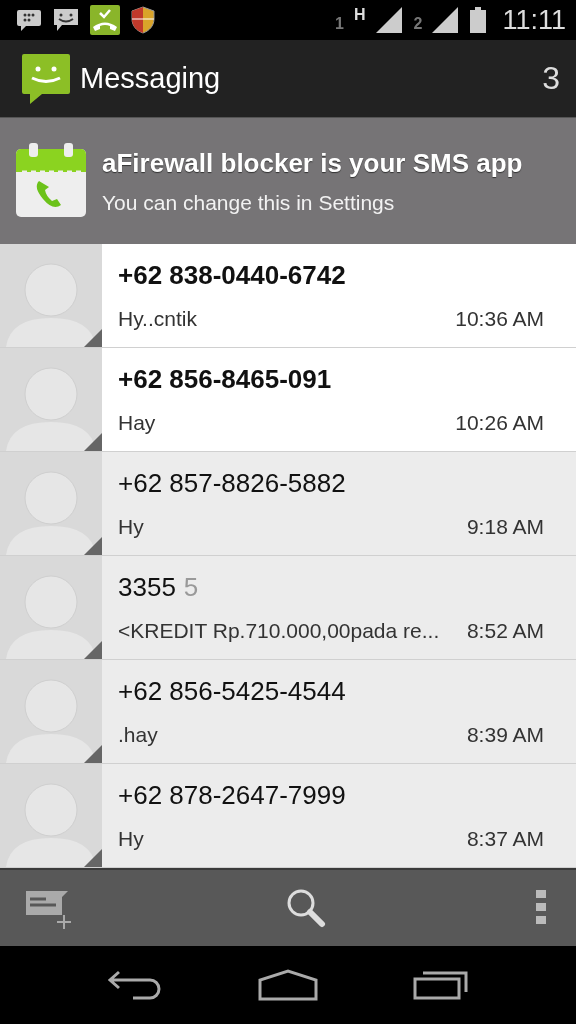 Image resolution: width=576 pixels, height=1024 pixels. I want to click on conversation-row: +62 857-8826-5882 Hy 9:18 AM, so click(288, 504).